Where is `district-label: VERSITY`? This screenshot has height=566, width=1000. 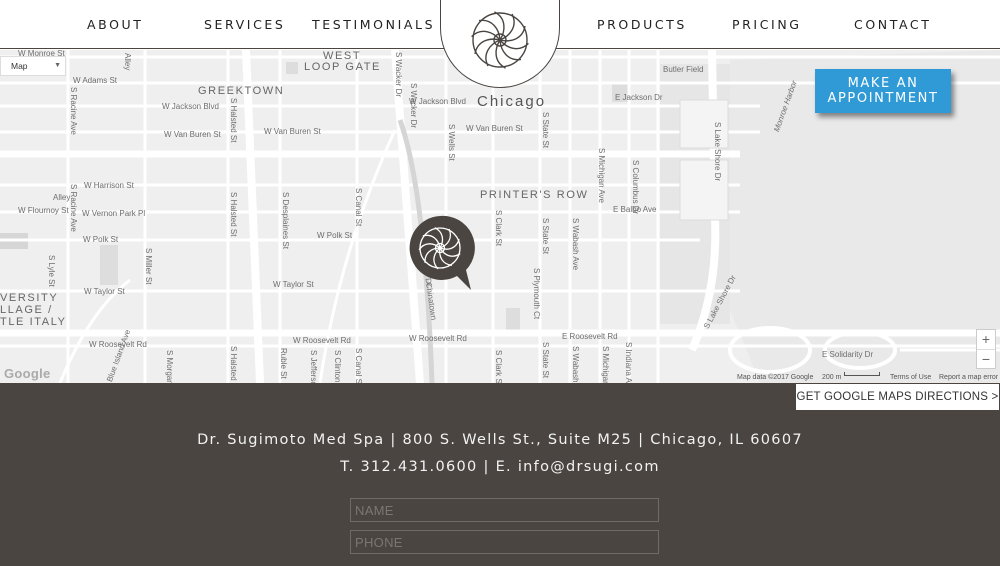 district-label: VERSITY is located at coordinates (29, 298).